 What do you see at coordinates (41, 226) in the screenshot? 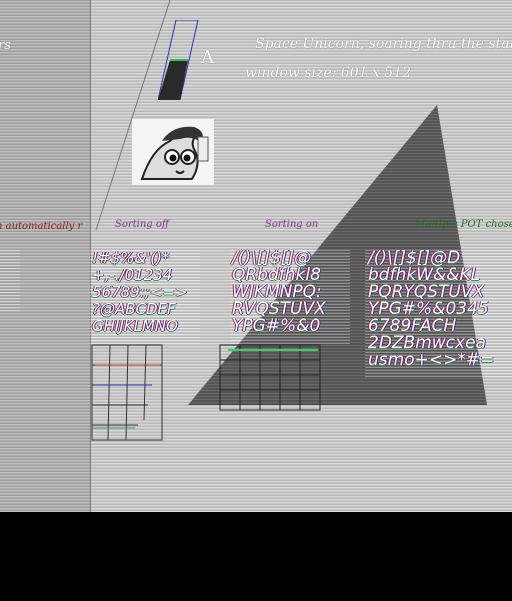
I see `label-automatic: n automatically r` at bounding box center [41, 226].